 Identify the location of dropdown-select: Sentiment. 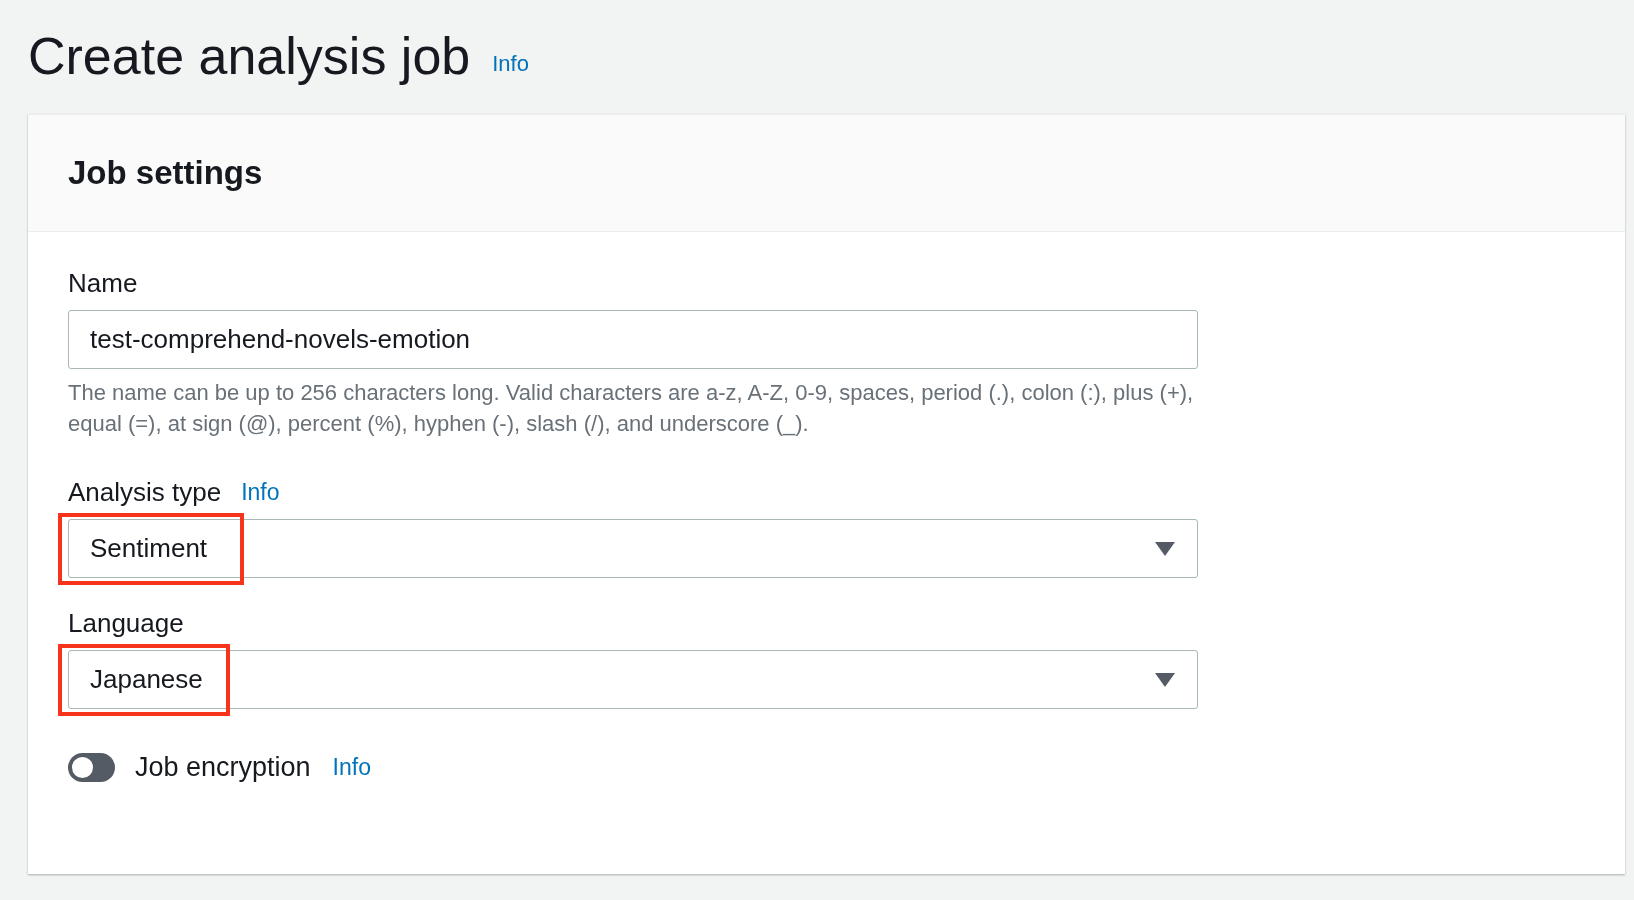
(633, 548).